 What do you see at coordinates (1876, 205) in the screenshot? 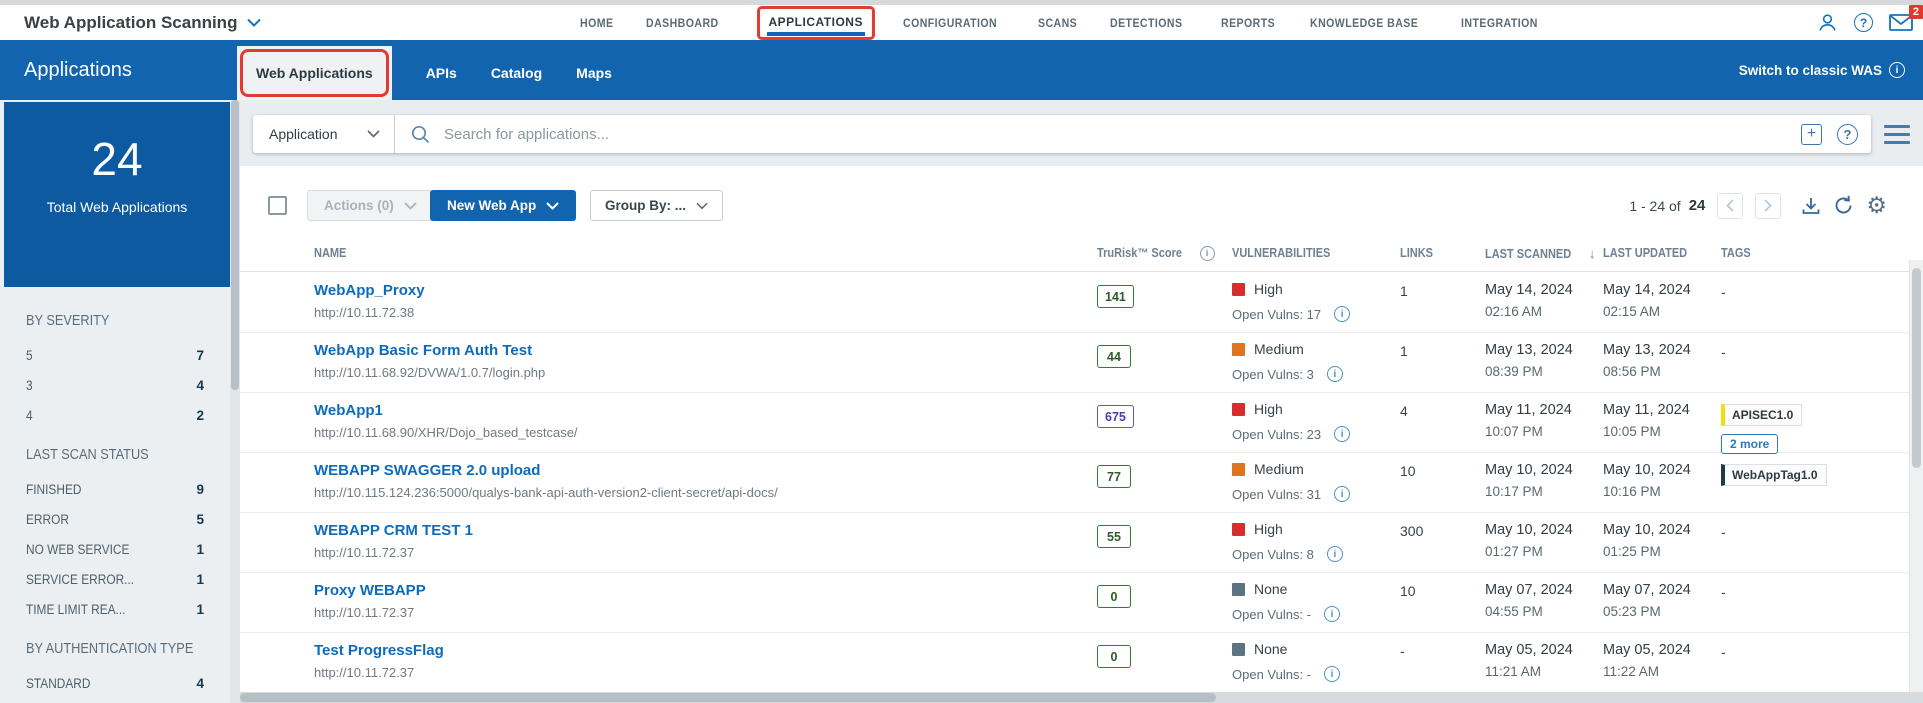
I see `settings-gear-icon: ⚙` at bounding box center [1876, 205].